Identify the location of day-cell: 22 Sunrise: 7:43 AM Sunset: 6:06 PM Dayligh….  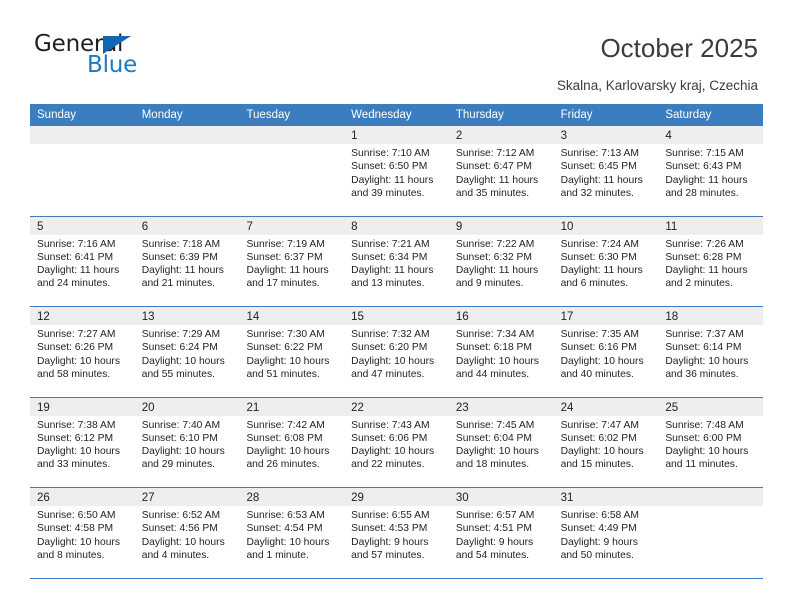
(396, 442).